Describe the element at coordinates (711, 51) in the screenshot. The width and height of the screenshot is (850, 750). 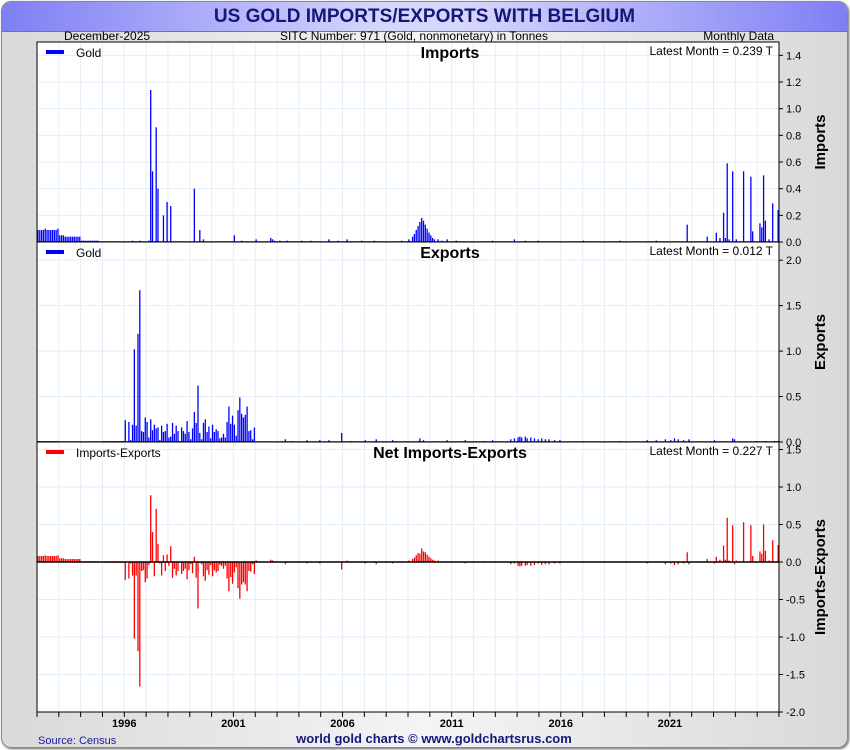
I see `latest-month-annotation: Latest Month = 0.239 T` at that location.